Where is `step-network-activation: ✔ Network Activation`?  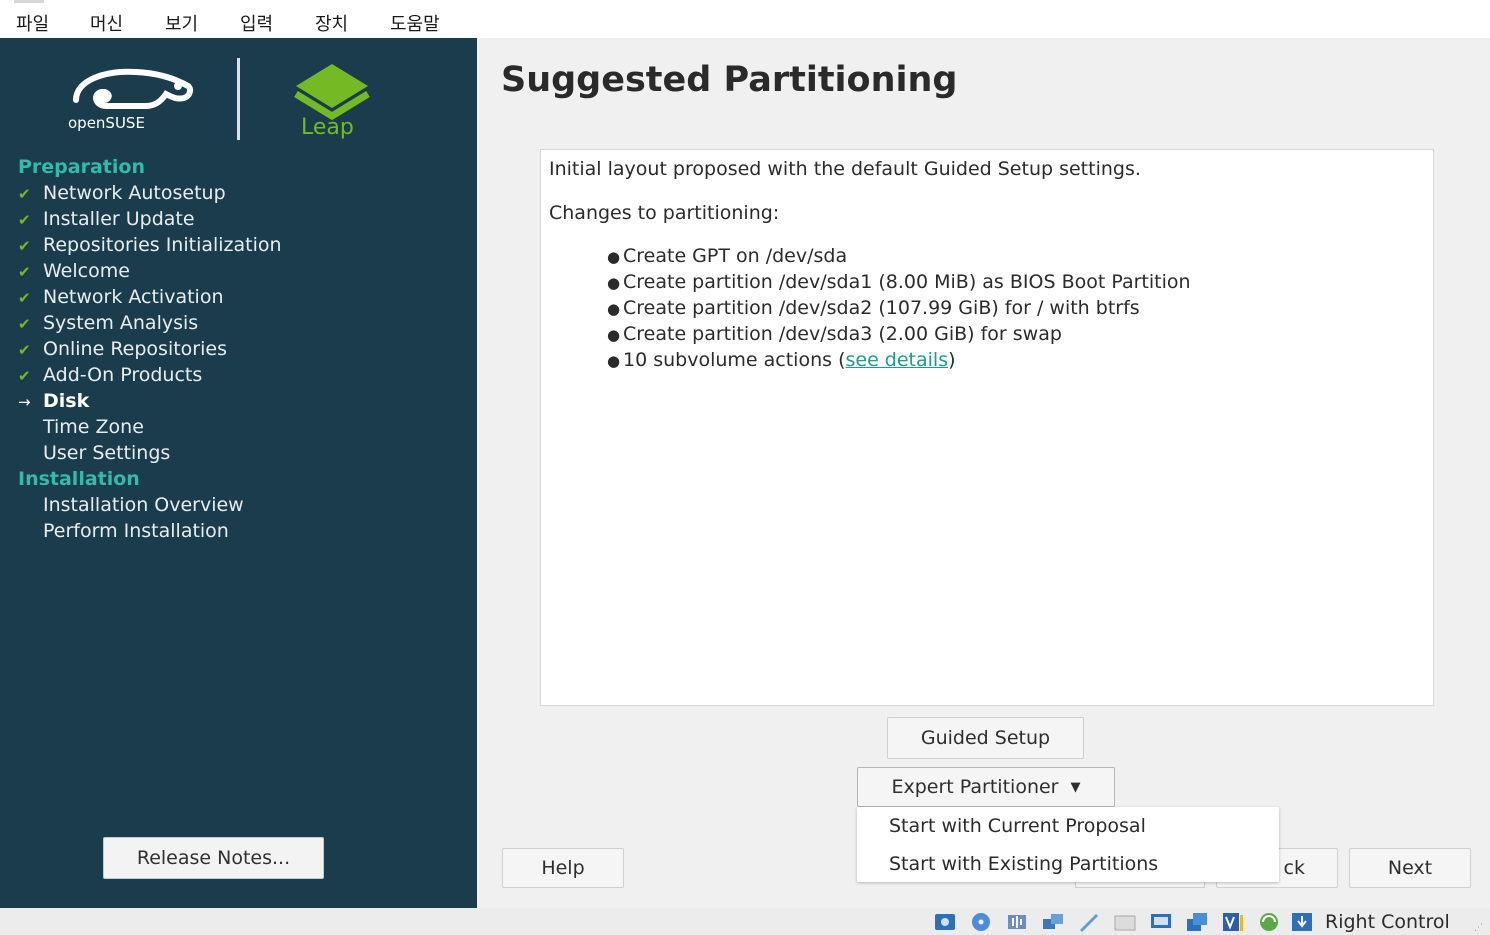
step-network-activation: ✔ Network Activation is located at coordinates (121, 299).